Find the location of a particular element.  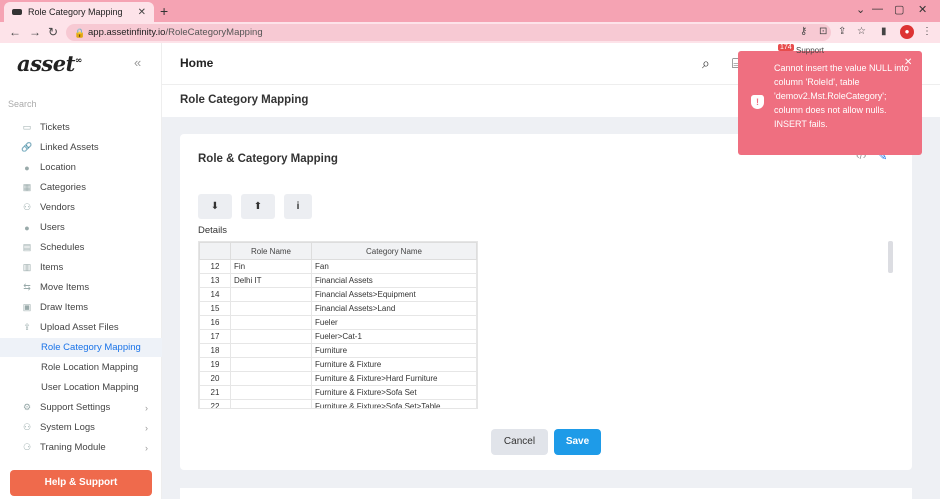

row-number-cell: 13 is located at coordinates (215, 280).